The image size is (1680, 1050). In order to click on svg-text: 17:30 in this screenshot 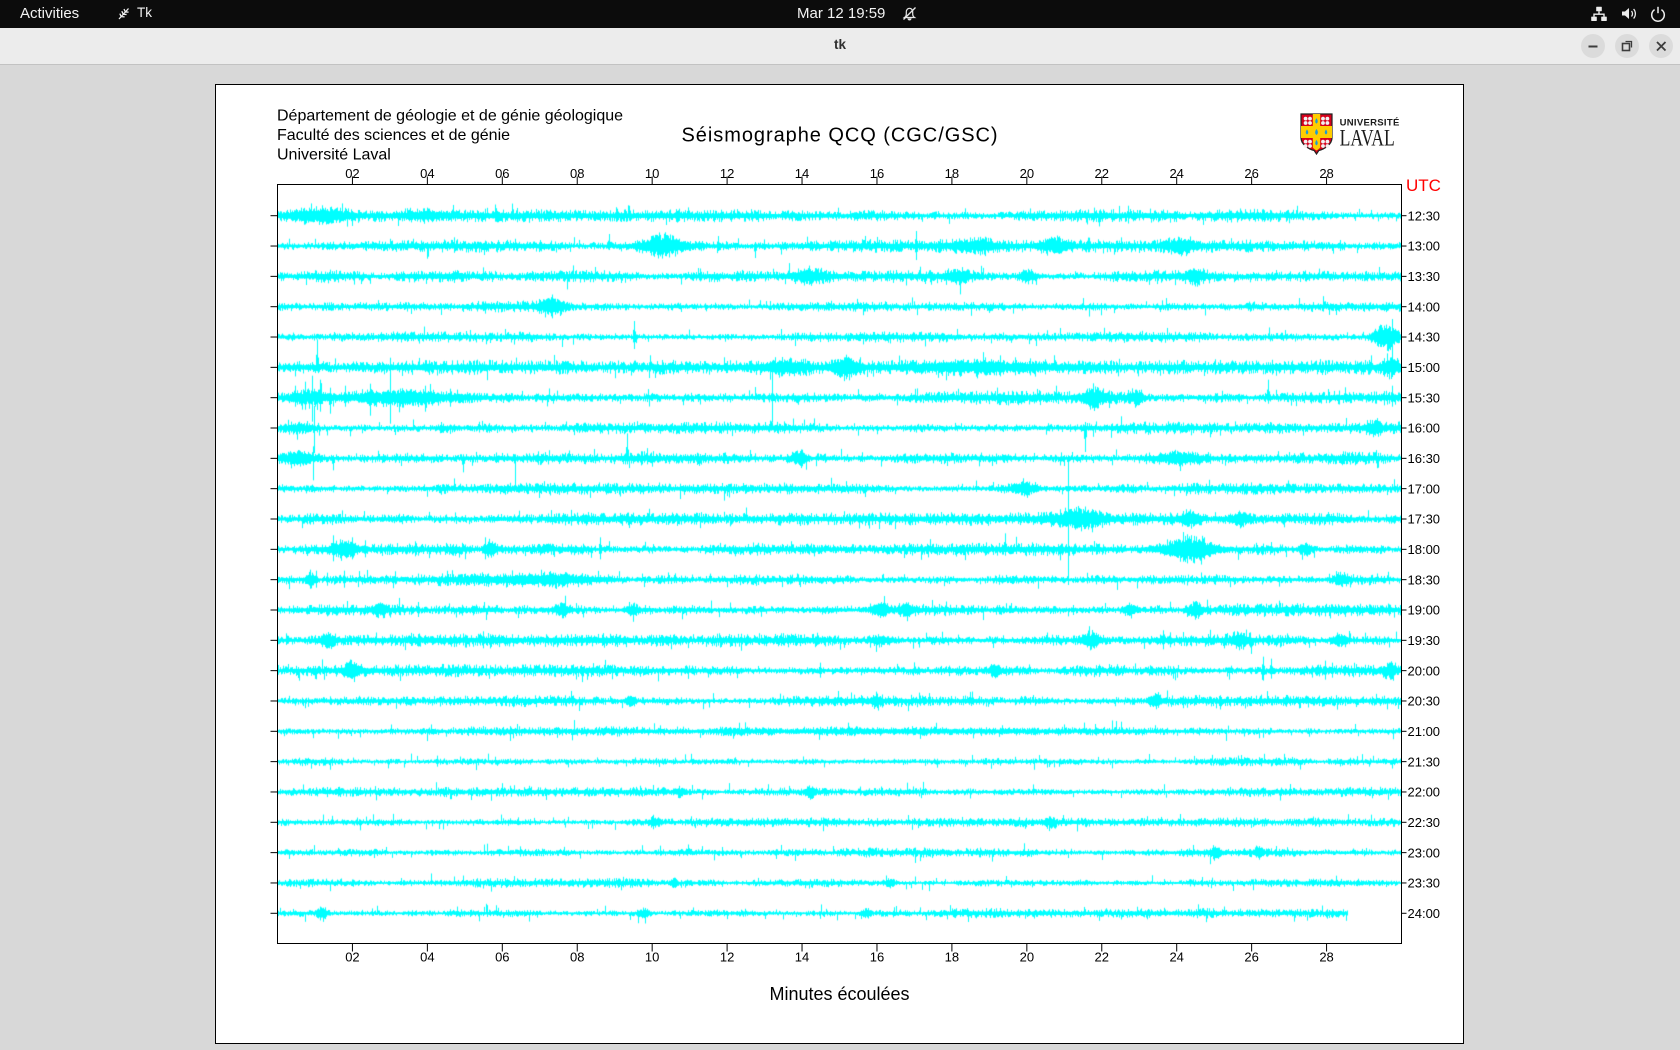, I will do `click(1424, 519)`.